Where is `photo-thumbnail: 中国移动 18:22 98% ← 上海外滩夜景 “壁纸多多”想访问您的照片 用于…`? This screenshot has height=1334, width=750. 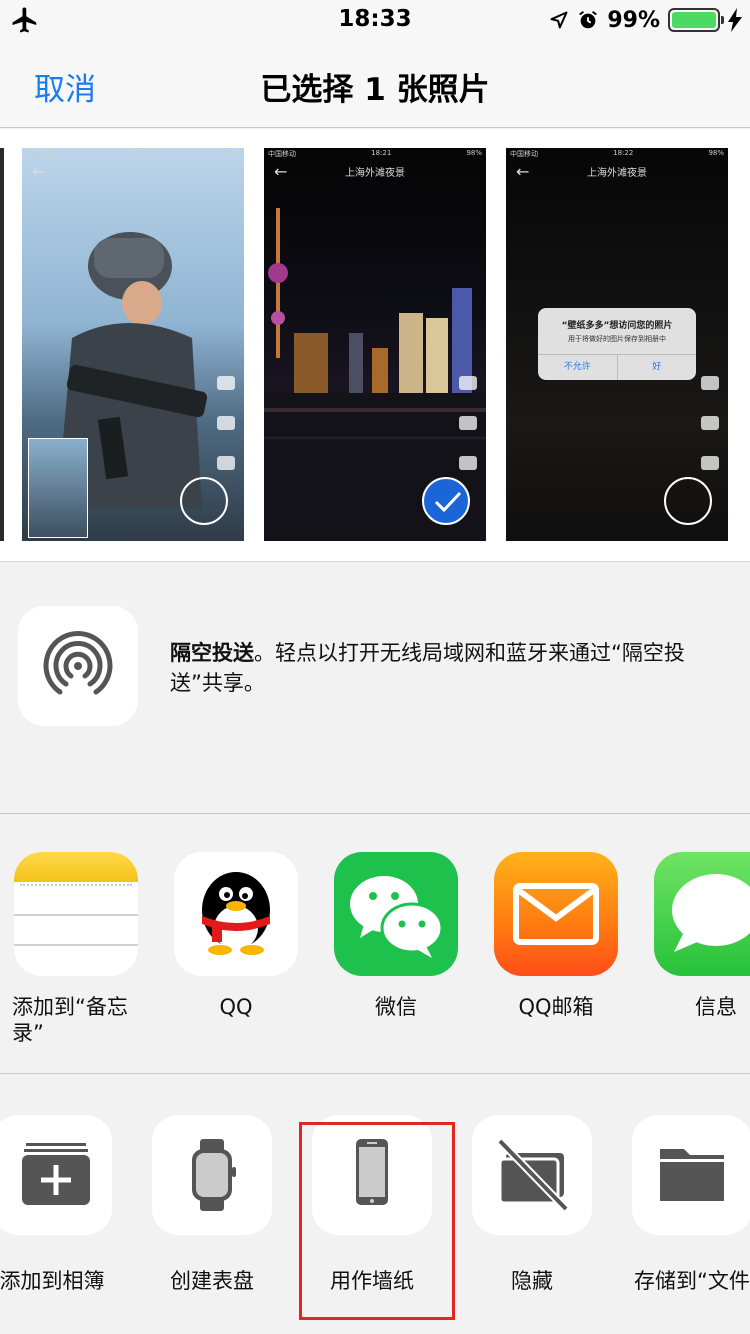 photo-thumbnail: 中国移动 18:22 98% ← 上海外滩夜景 “壁纸多多”想访问您的照片 用于… is located at coordinates (617, 344).